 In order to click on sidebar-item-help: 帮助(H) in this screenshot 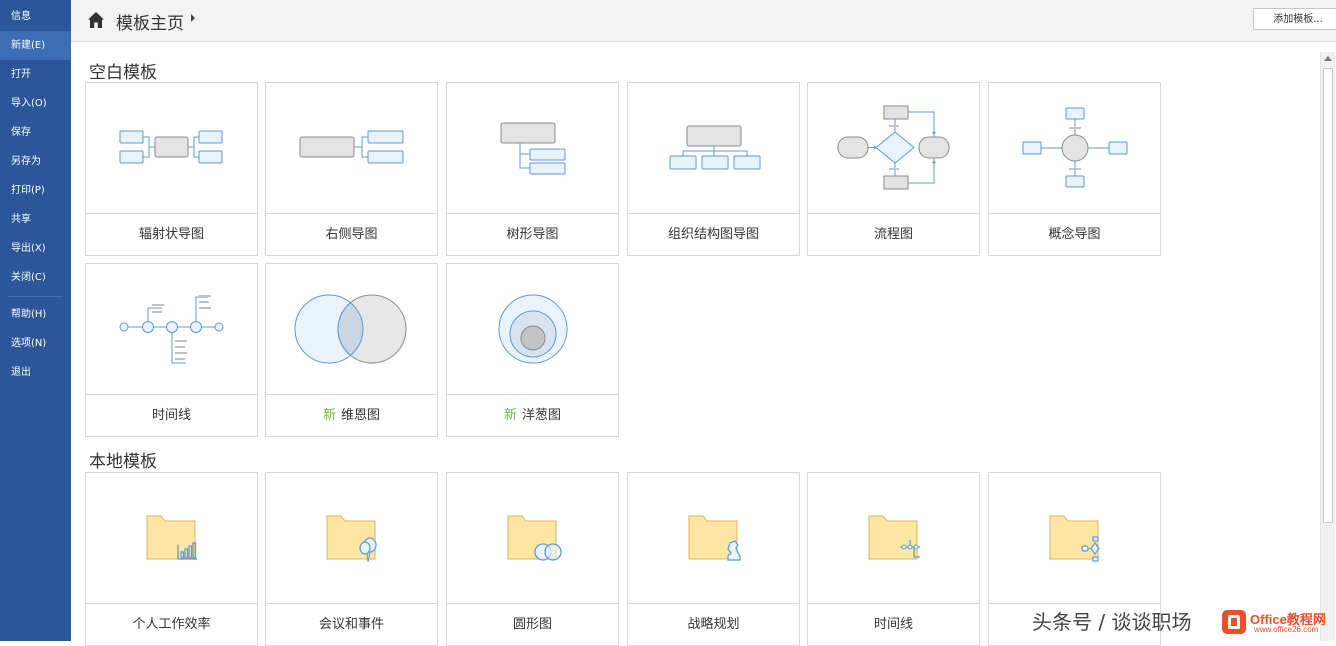, I will do `click(35, 314)`.